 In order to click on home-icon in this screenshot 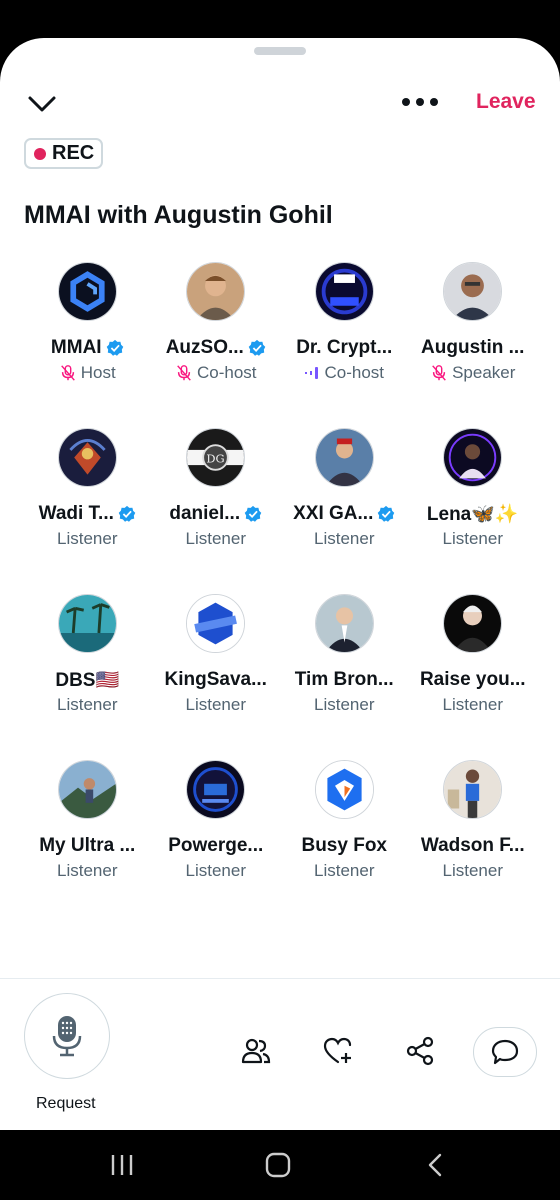, I will do `click(278, 1165)`.